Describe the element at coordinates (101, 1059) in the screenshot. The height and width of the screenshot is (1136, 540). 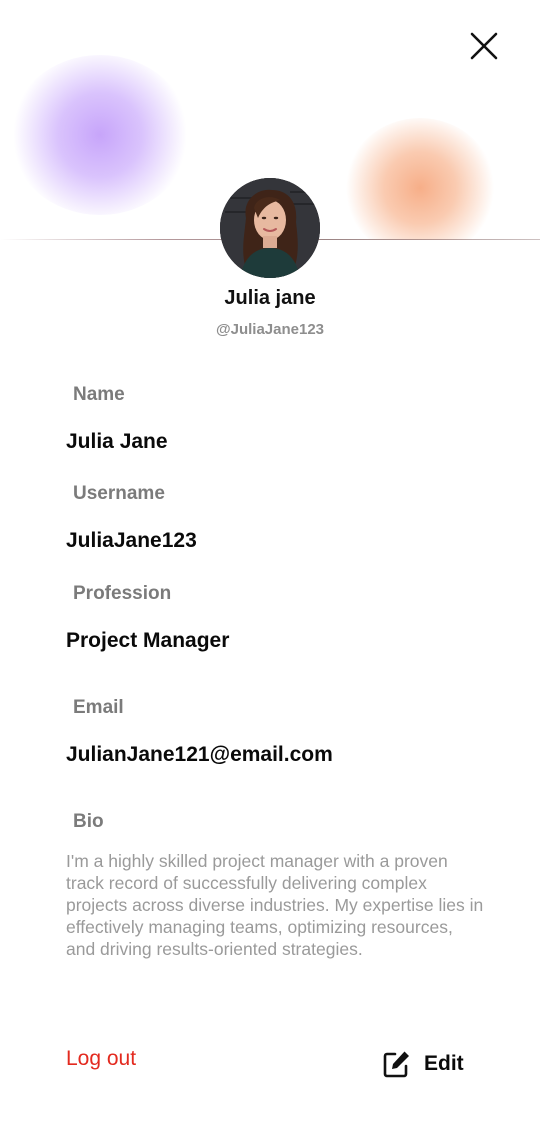
I see `logout-button: Log out` at that location.